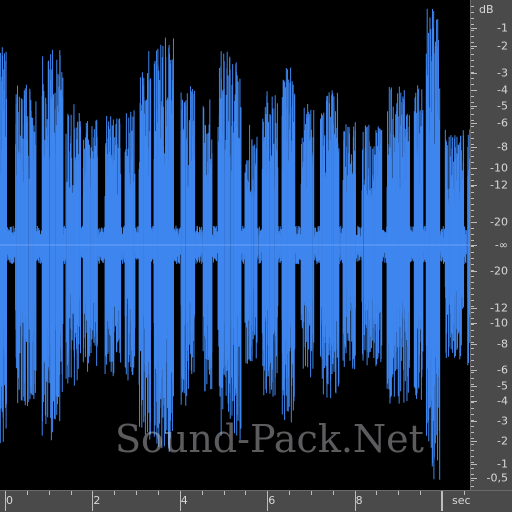  What do you see at coordinates (9, 500) in the screenshot?
I see `time-label: 0` at bounding box center [9, 500].